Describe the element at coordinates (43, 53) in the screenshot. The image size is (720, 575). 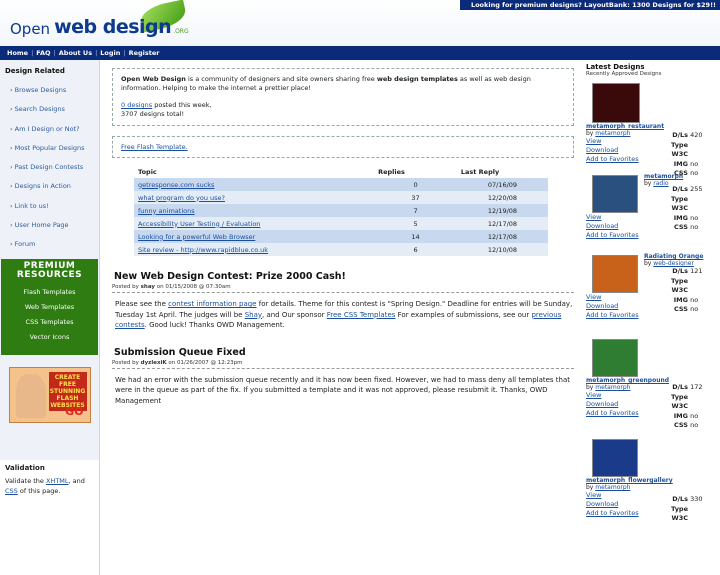
I see `nav-faq: FAQ` at that location.